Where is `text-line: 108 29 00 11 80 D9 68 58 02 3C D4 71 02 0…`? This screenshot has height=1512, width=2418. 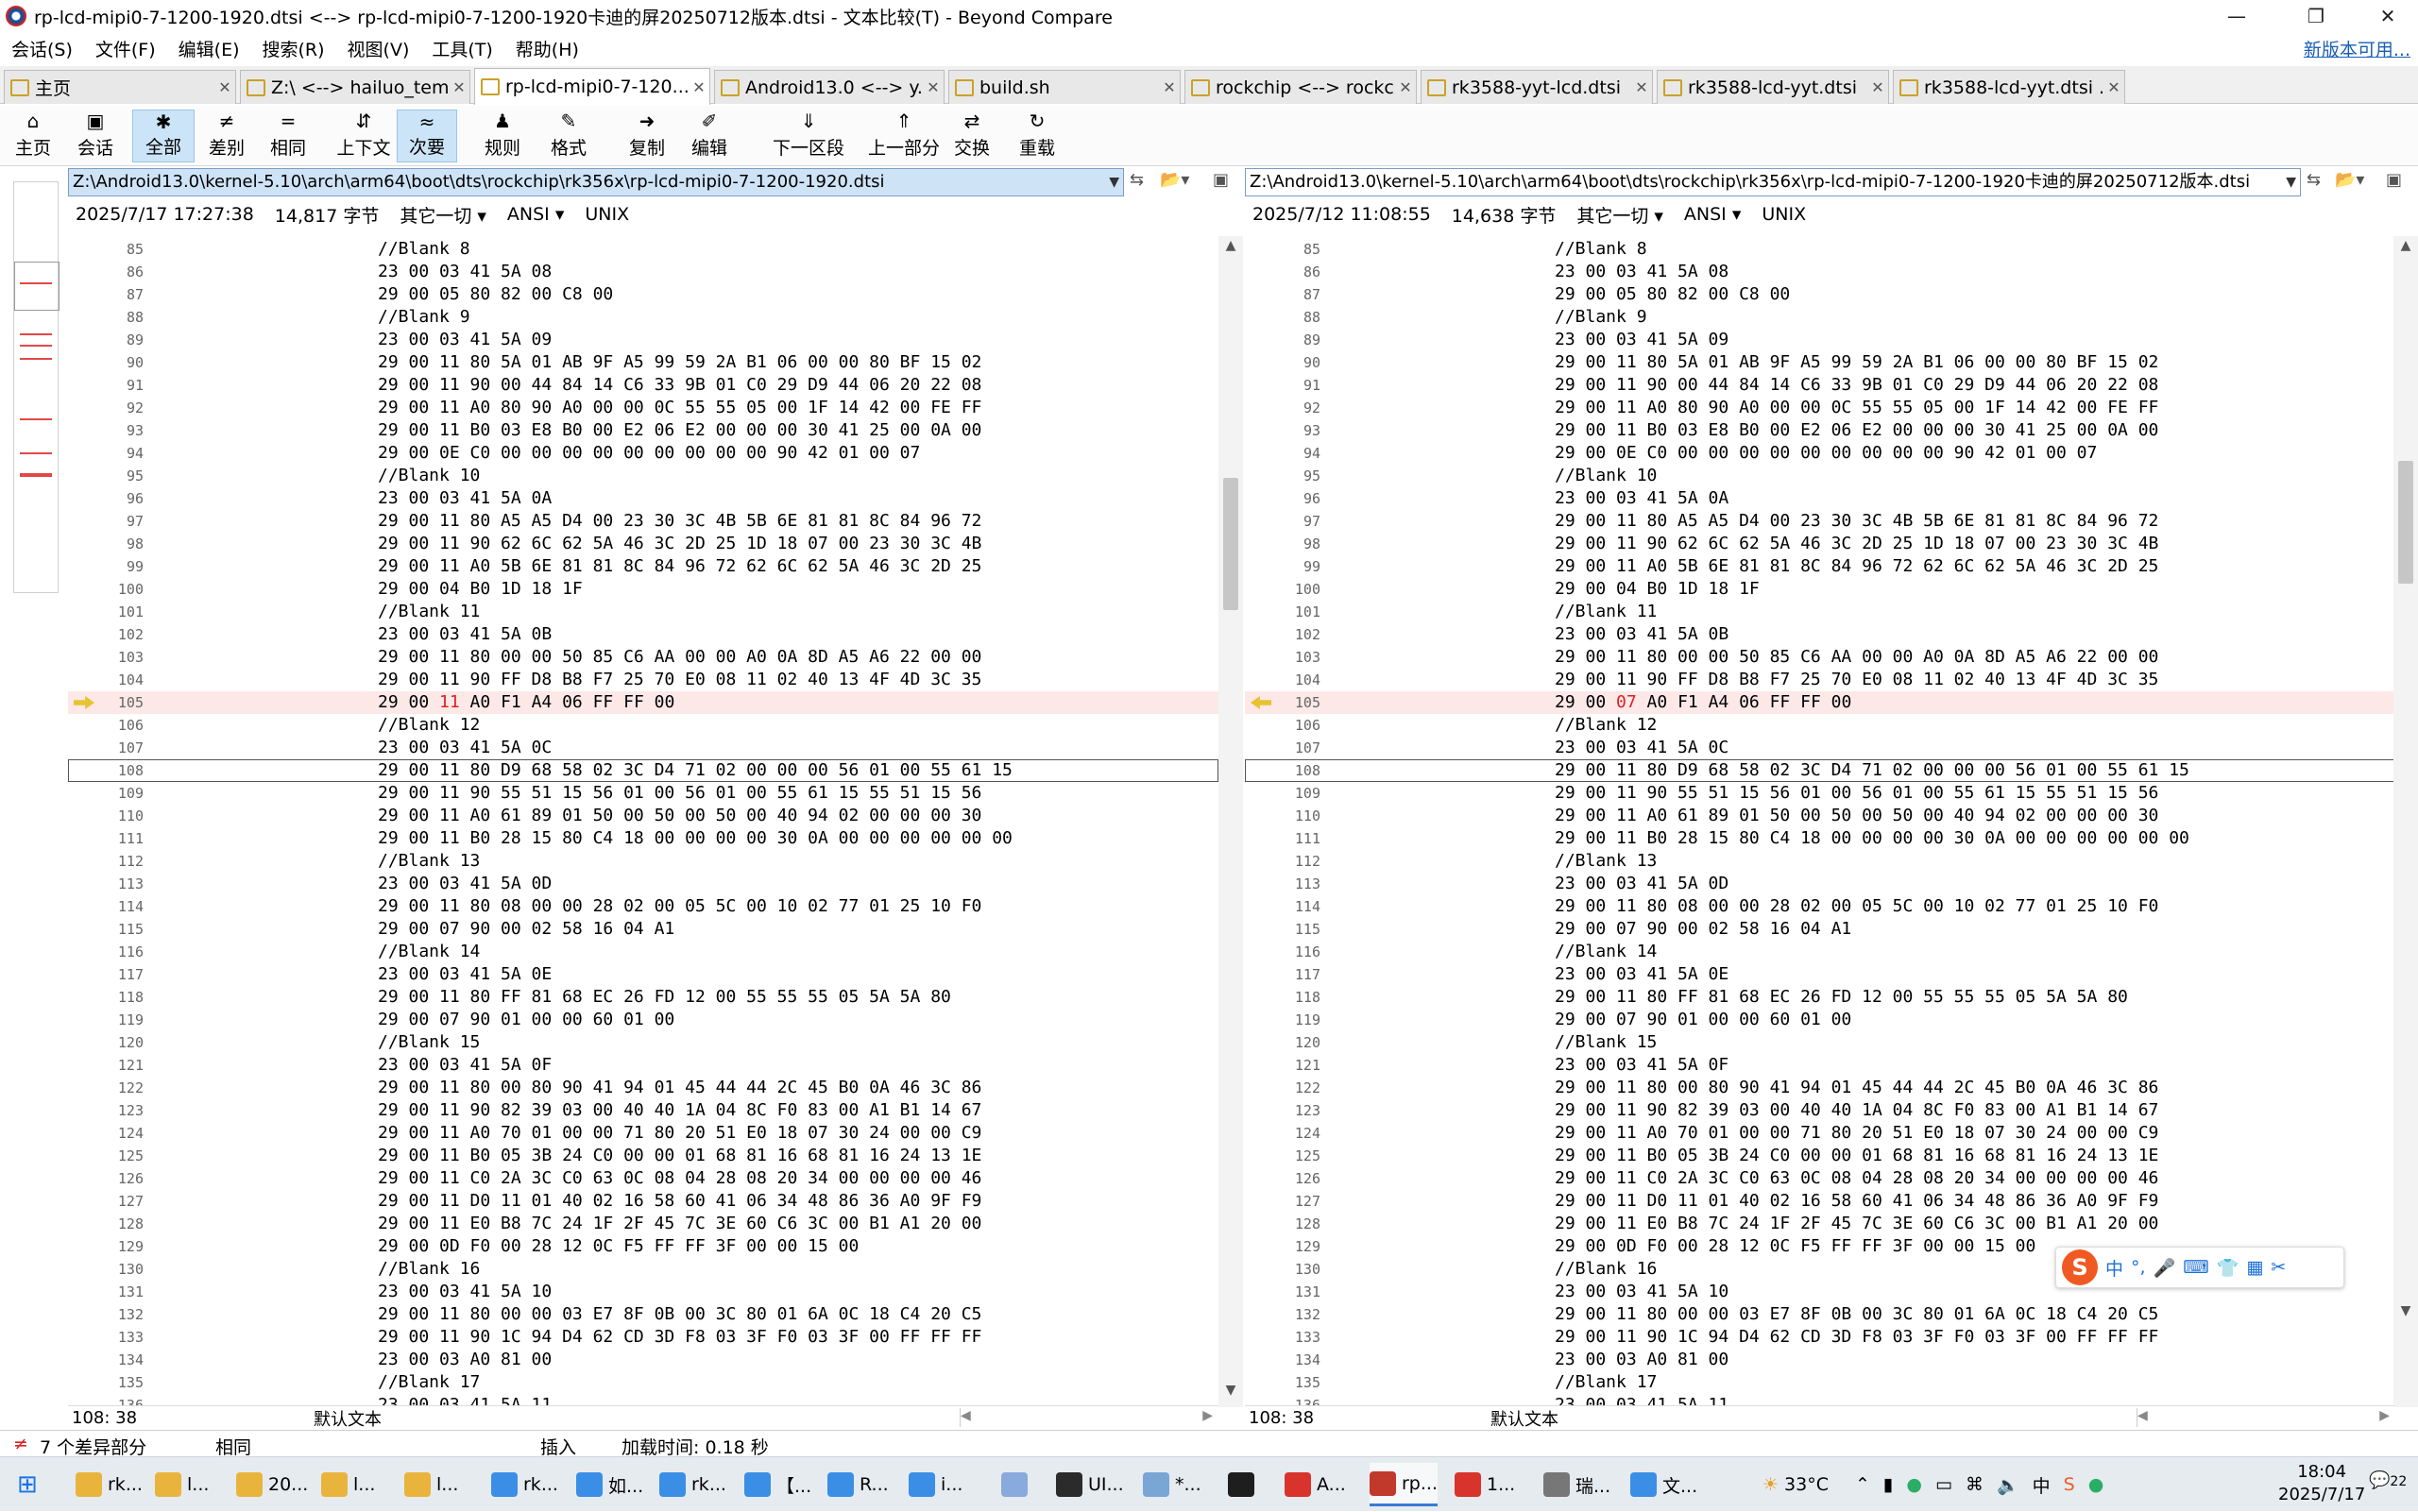
text-line: 108 29 00 11 80 D9 68 58 02 3C D4 71 02 0… is located at coordinates (1820, 770).